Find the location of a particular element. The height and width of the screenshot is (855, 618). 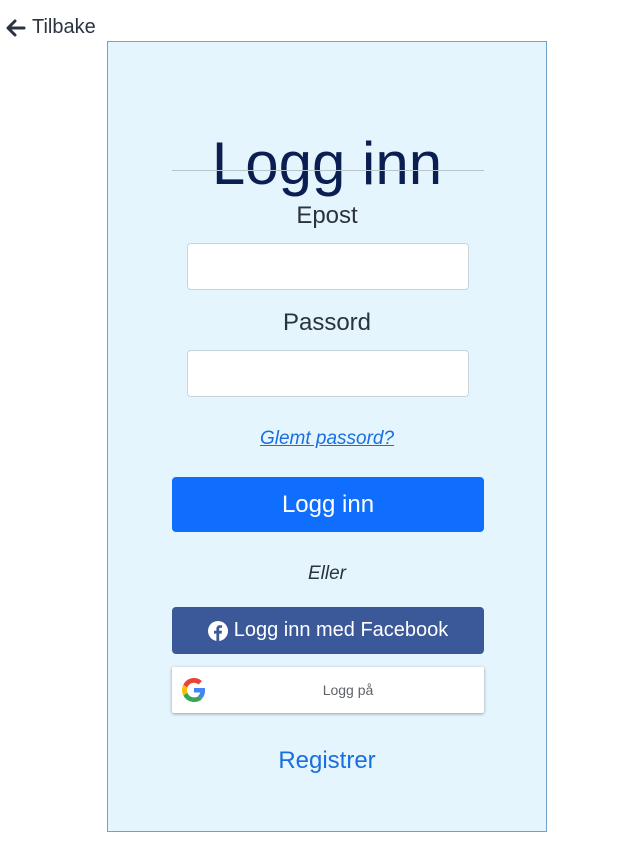

facebook-login-button: Logg inn med Facebook is located at coordinates (328, 630).